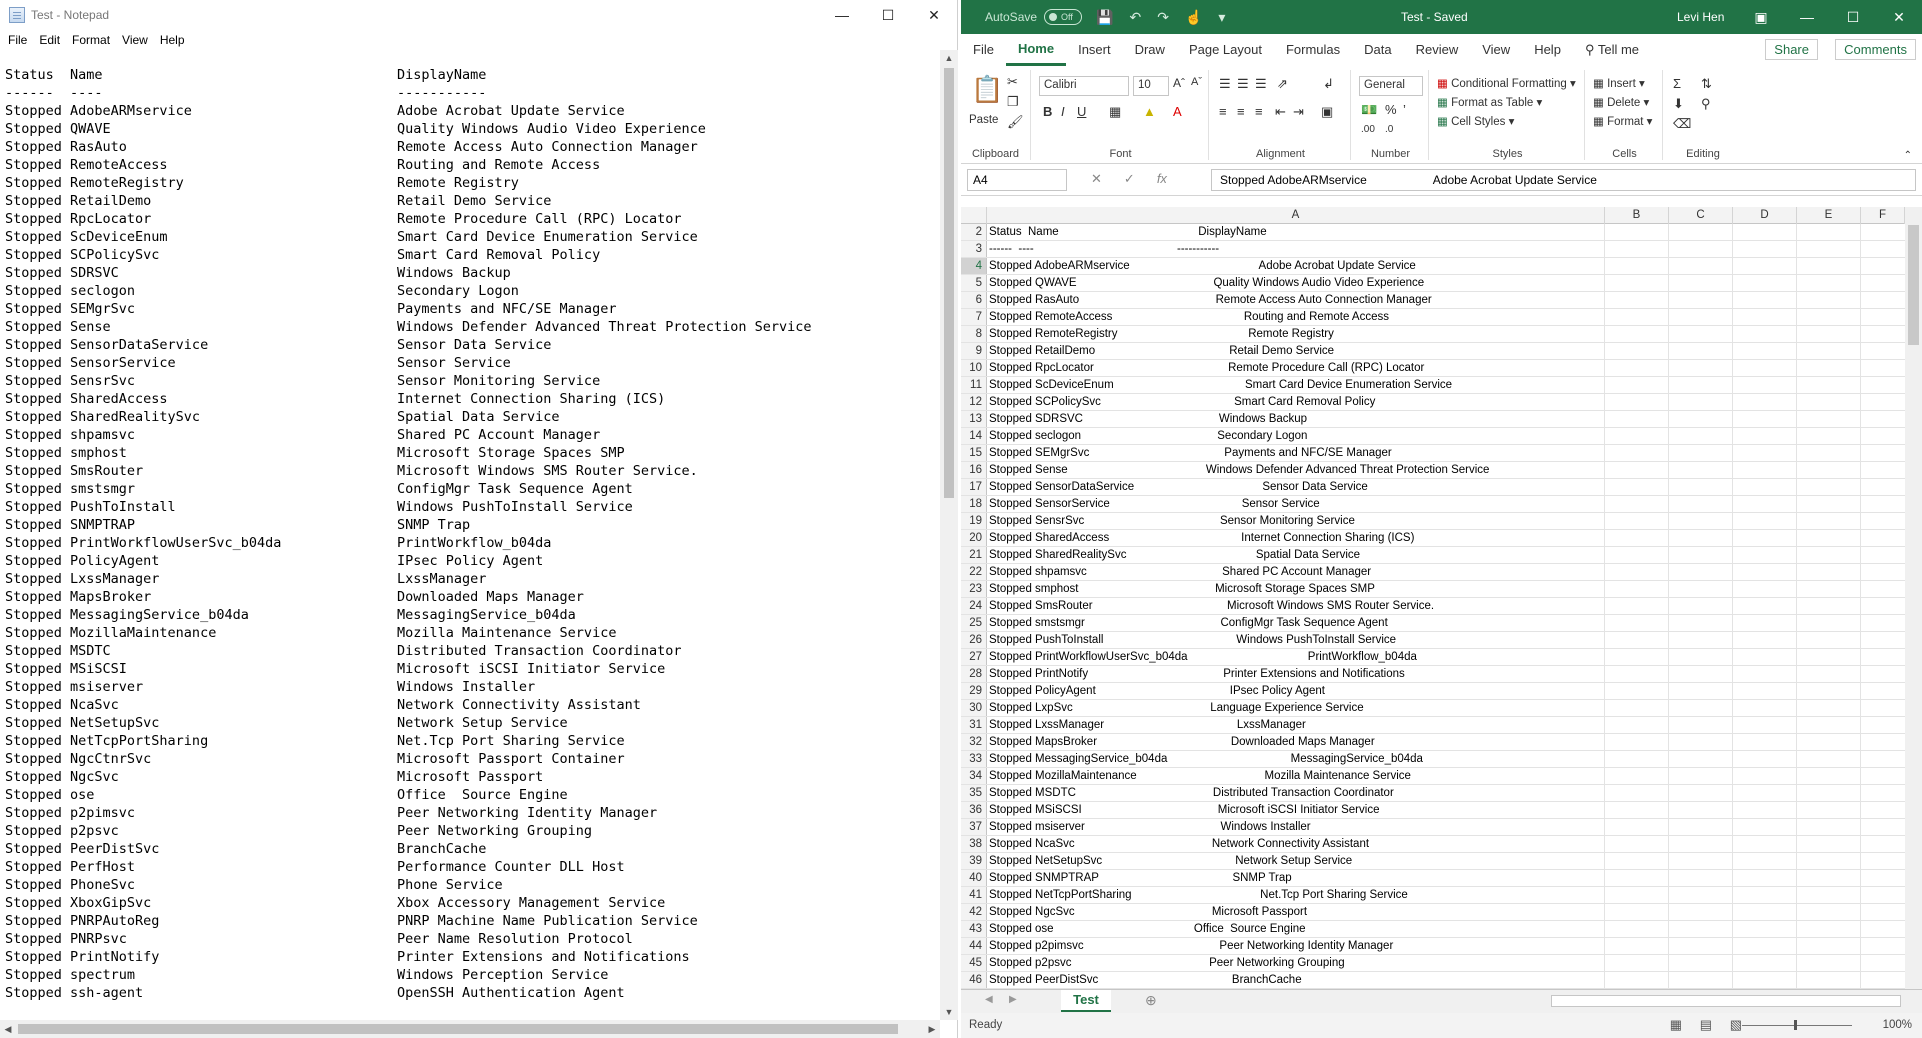  What do you see at coordinates (49, 40) in the screenshot?
I see `menu-edit: Edit` at bounding box center [49, 40].